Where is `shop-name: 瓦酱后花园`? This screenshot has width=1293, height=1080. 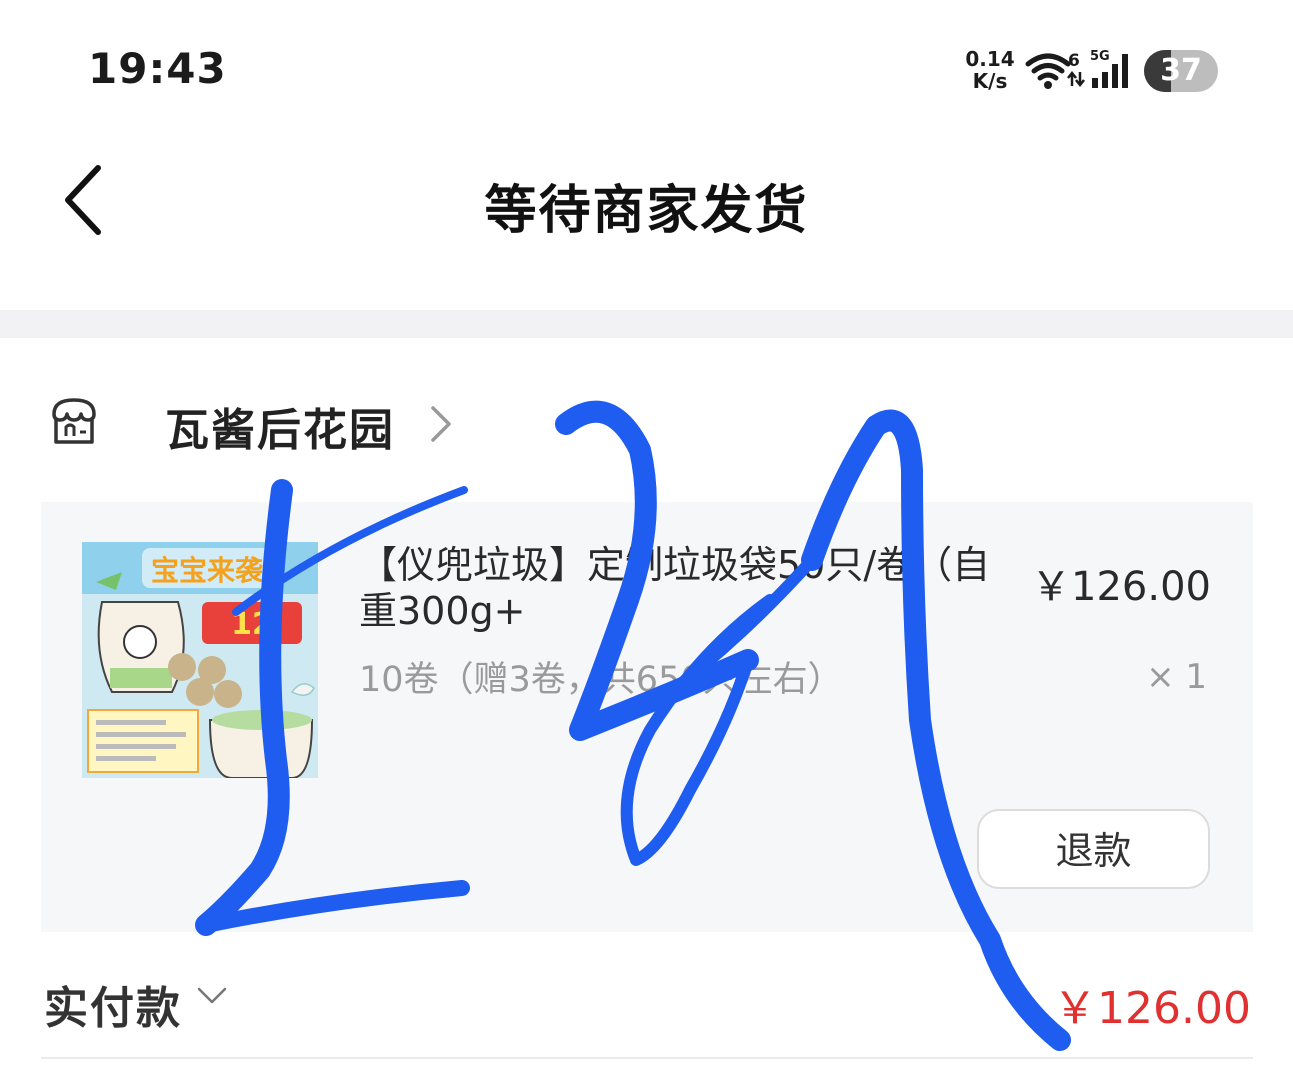 shop-name: 瓦酱后花园 is located at coordinates (280, 426).